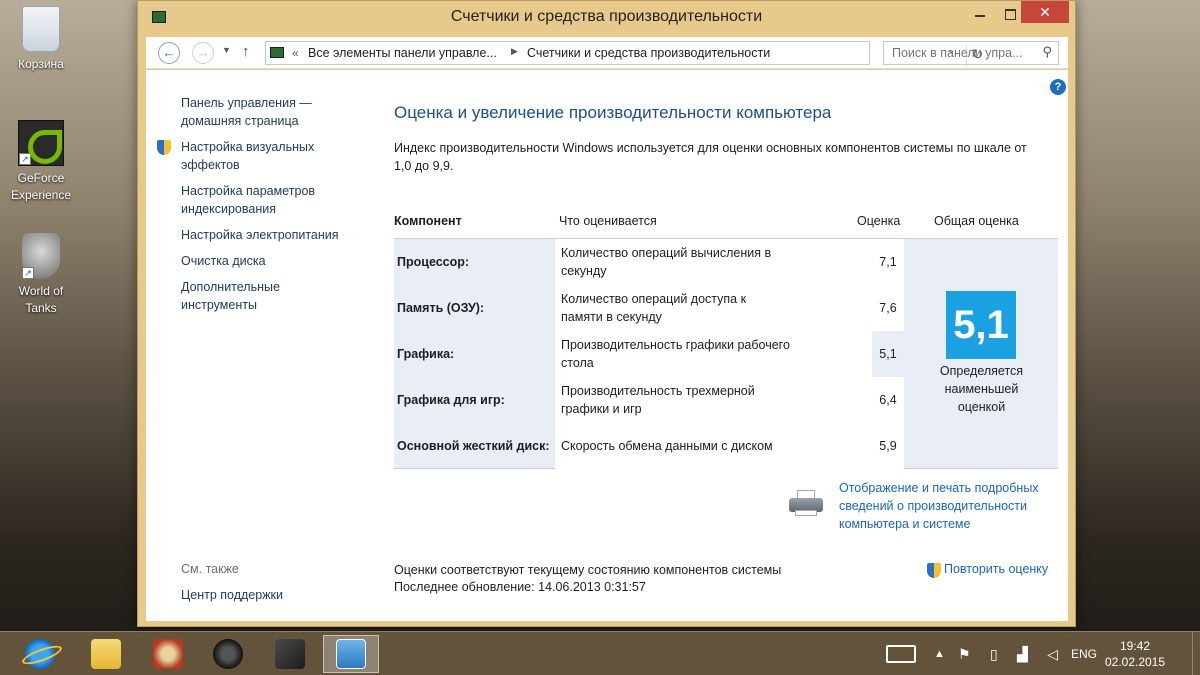 This screenshot has width=1200, height=675. I want to click on search-icon: ⚲, so click(1047, 52).